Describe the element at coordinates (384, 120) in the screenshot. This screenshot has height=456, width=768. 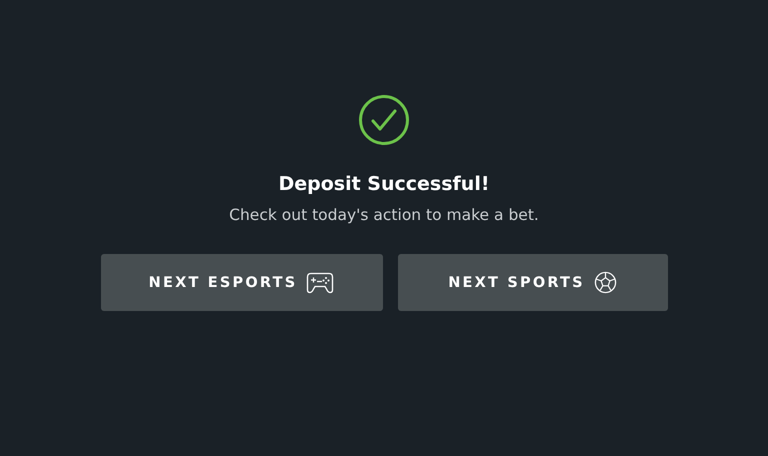
I see `check-circle-icon` at that location.